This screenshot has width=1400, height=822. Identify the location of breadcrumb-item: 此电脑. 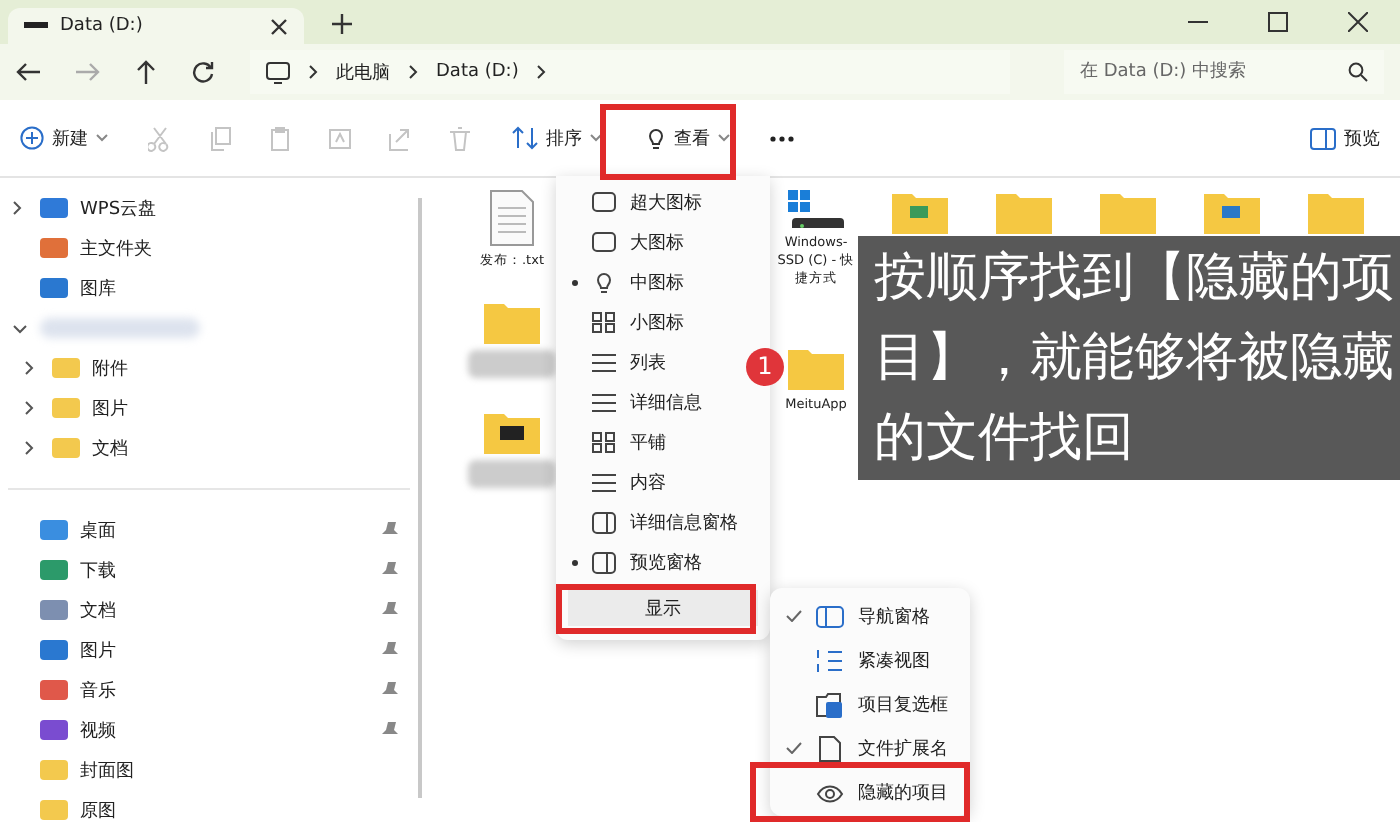
(363, 72).